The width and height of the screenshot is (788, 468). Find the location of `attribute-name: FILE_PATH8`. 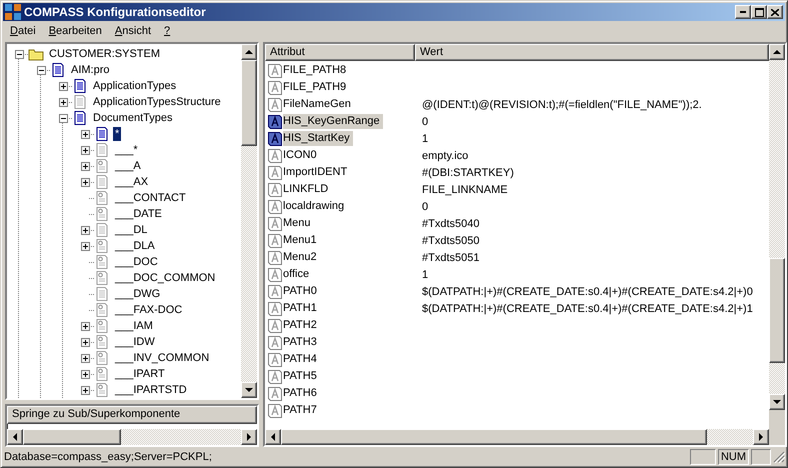

attribute-name: FILE_PATH8 is located at coordinates (316, 70).